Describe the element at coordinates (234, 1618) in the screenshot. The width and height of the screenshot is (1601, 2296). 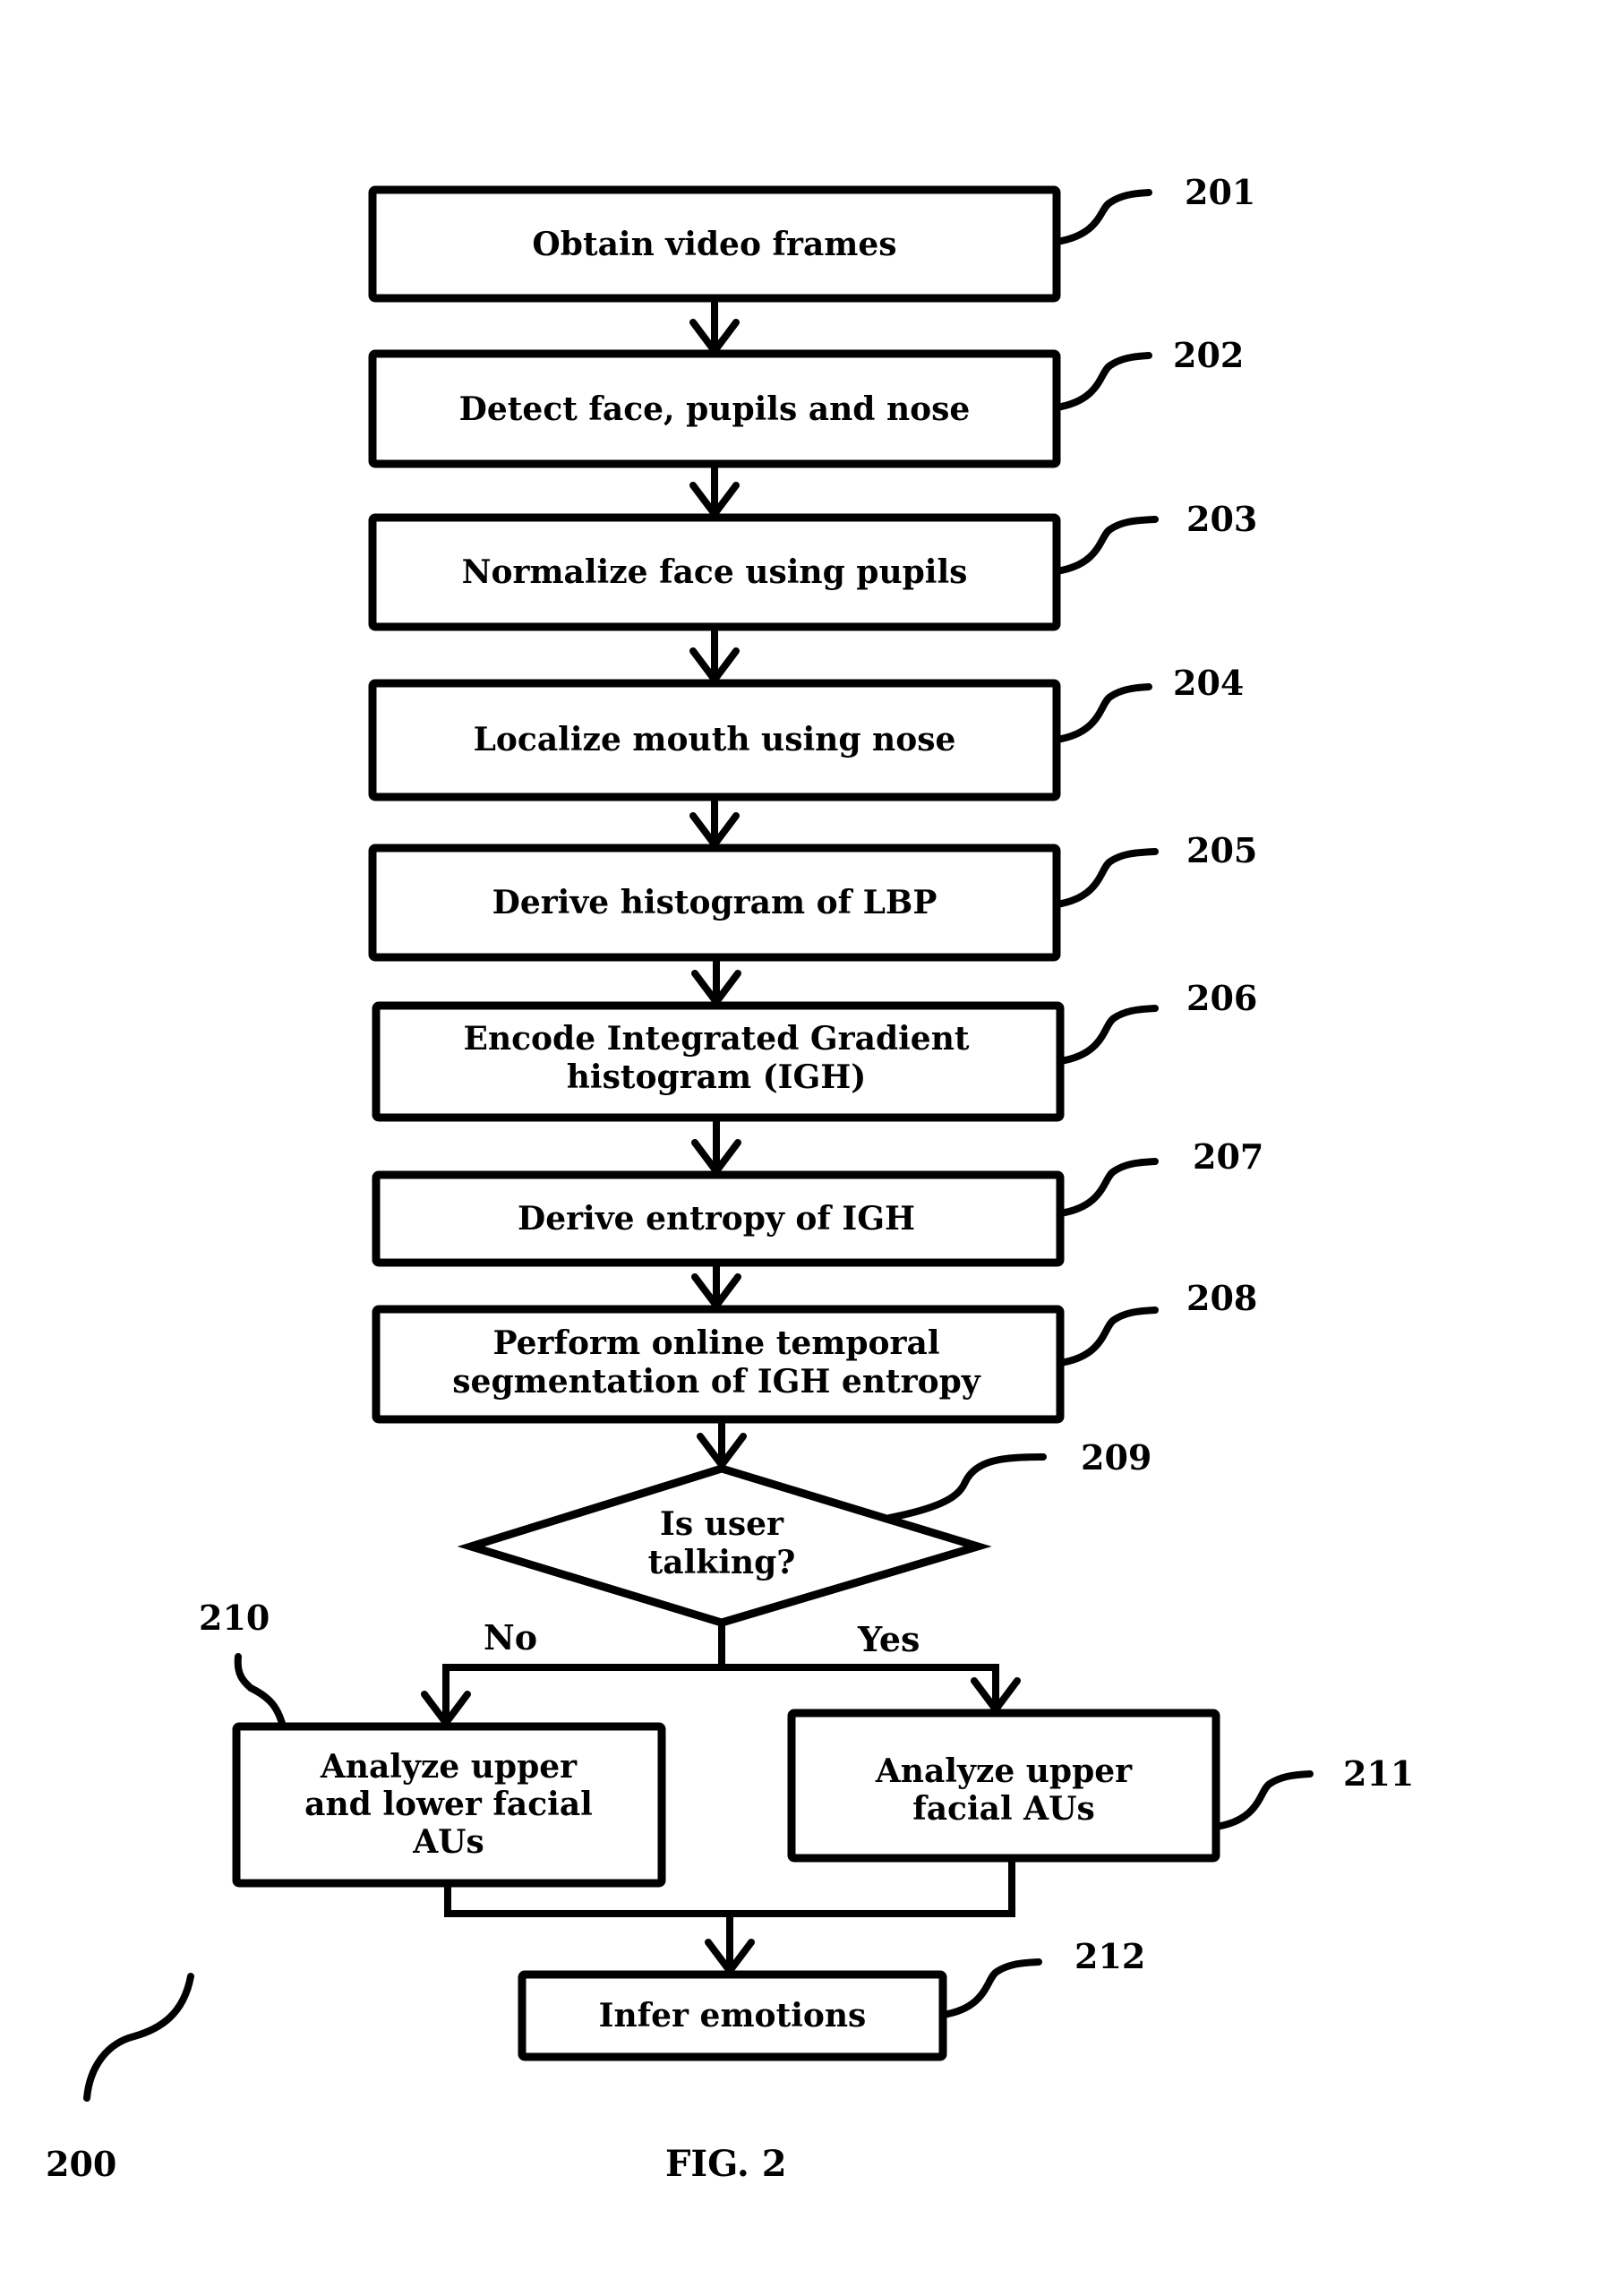
I see `ref-210: 210` at that location.